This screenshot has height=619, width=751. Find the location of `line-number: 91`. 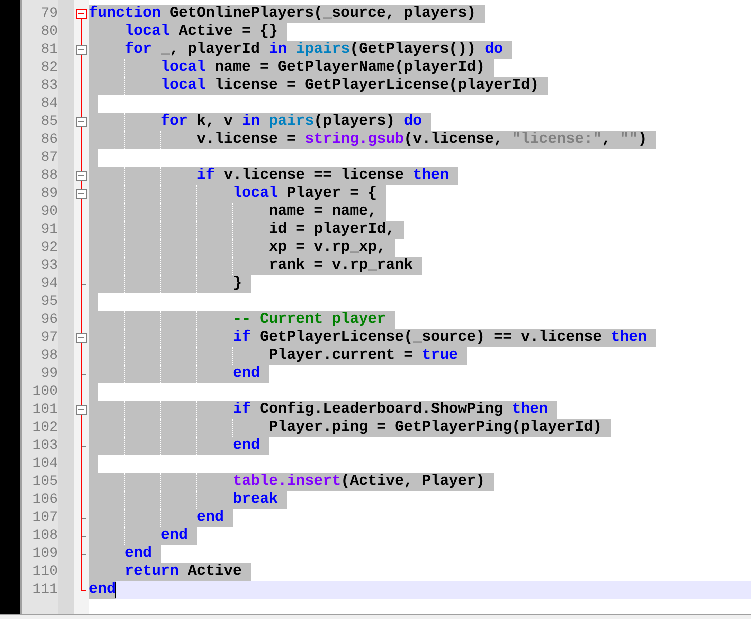

line-number: 91 is located at coordinates (49, 230).